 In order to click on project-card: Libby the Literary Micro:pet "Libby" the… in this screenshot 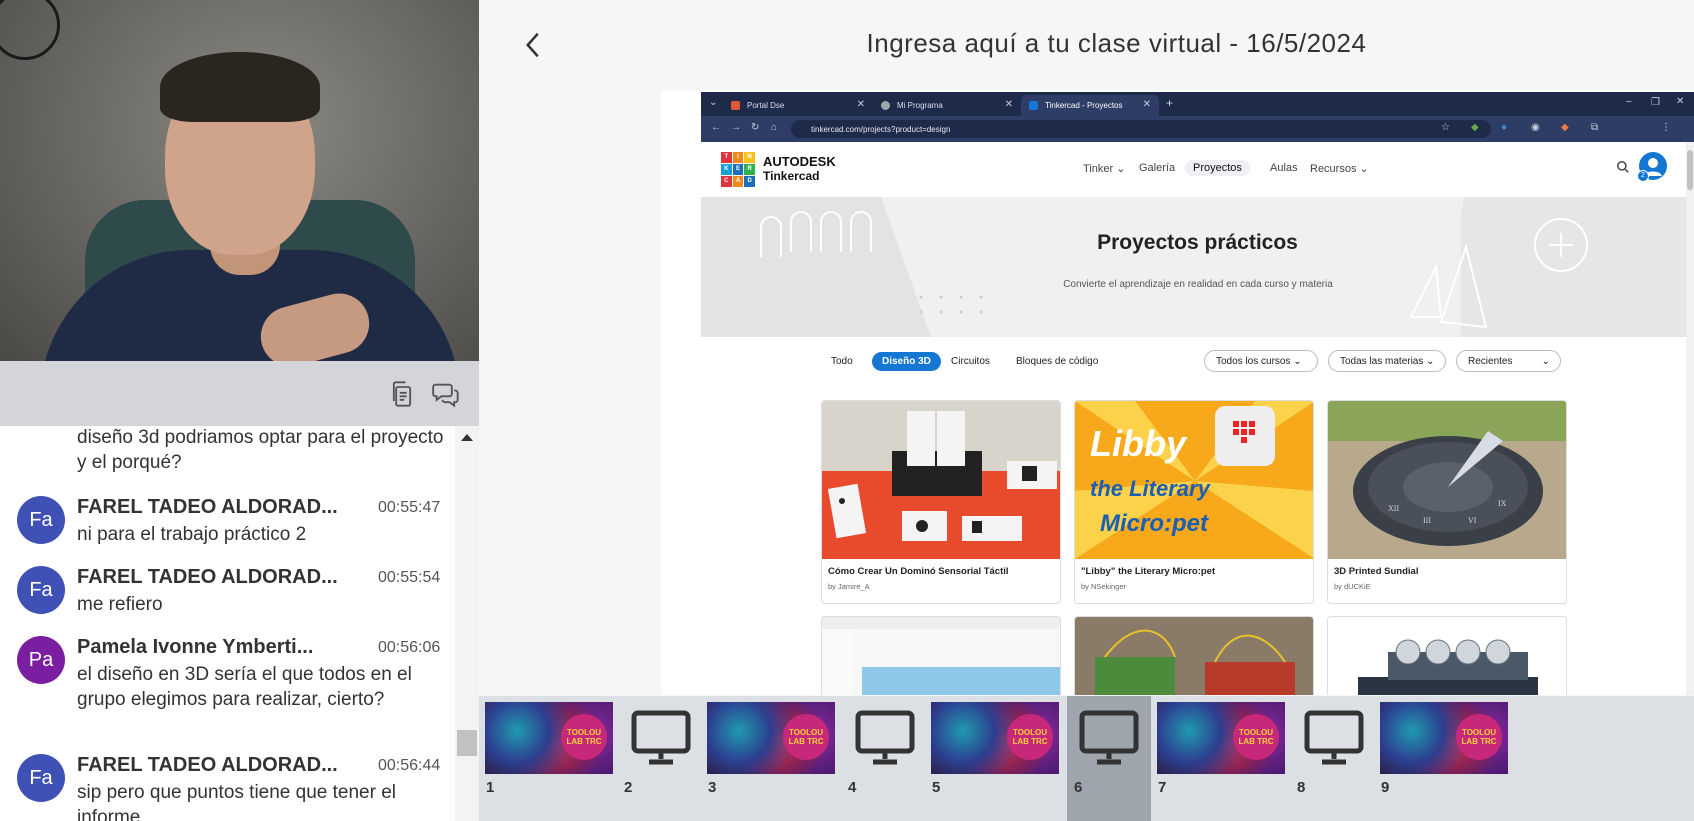, I will do `click(1194, 502)`.